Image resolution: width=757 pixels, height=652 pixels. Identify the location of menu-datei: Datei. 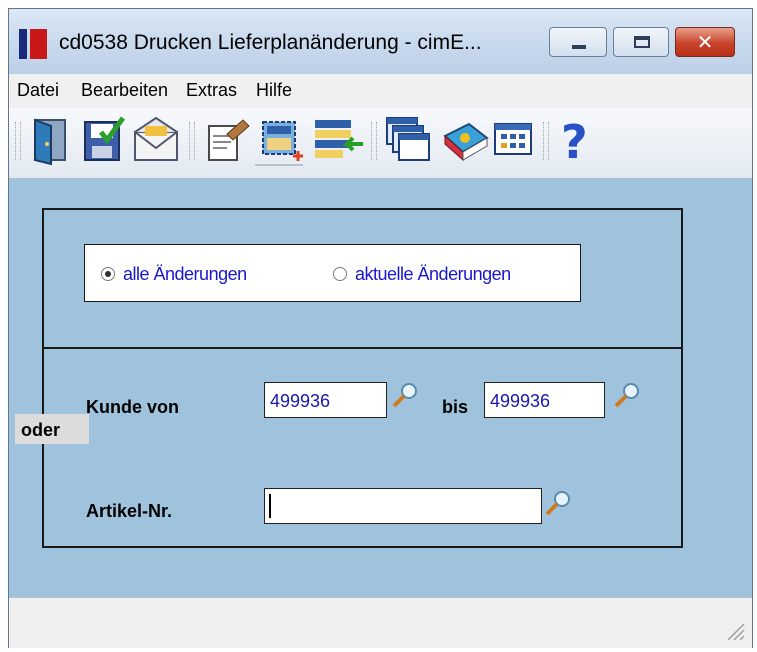
(38, 90).